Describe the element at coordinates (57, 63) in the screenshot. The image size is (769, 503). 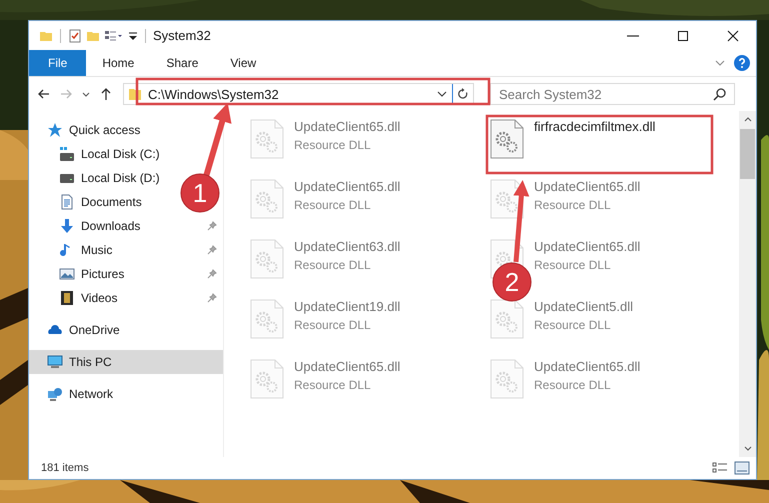
I see `ribbon-tab: File` at that location.